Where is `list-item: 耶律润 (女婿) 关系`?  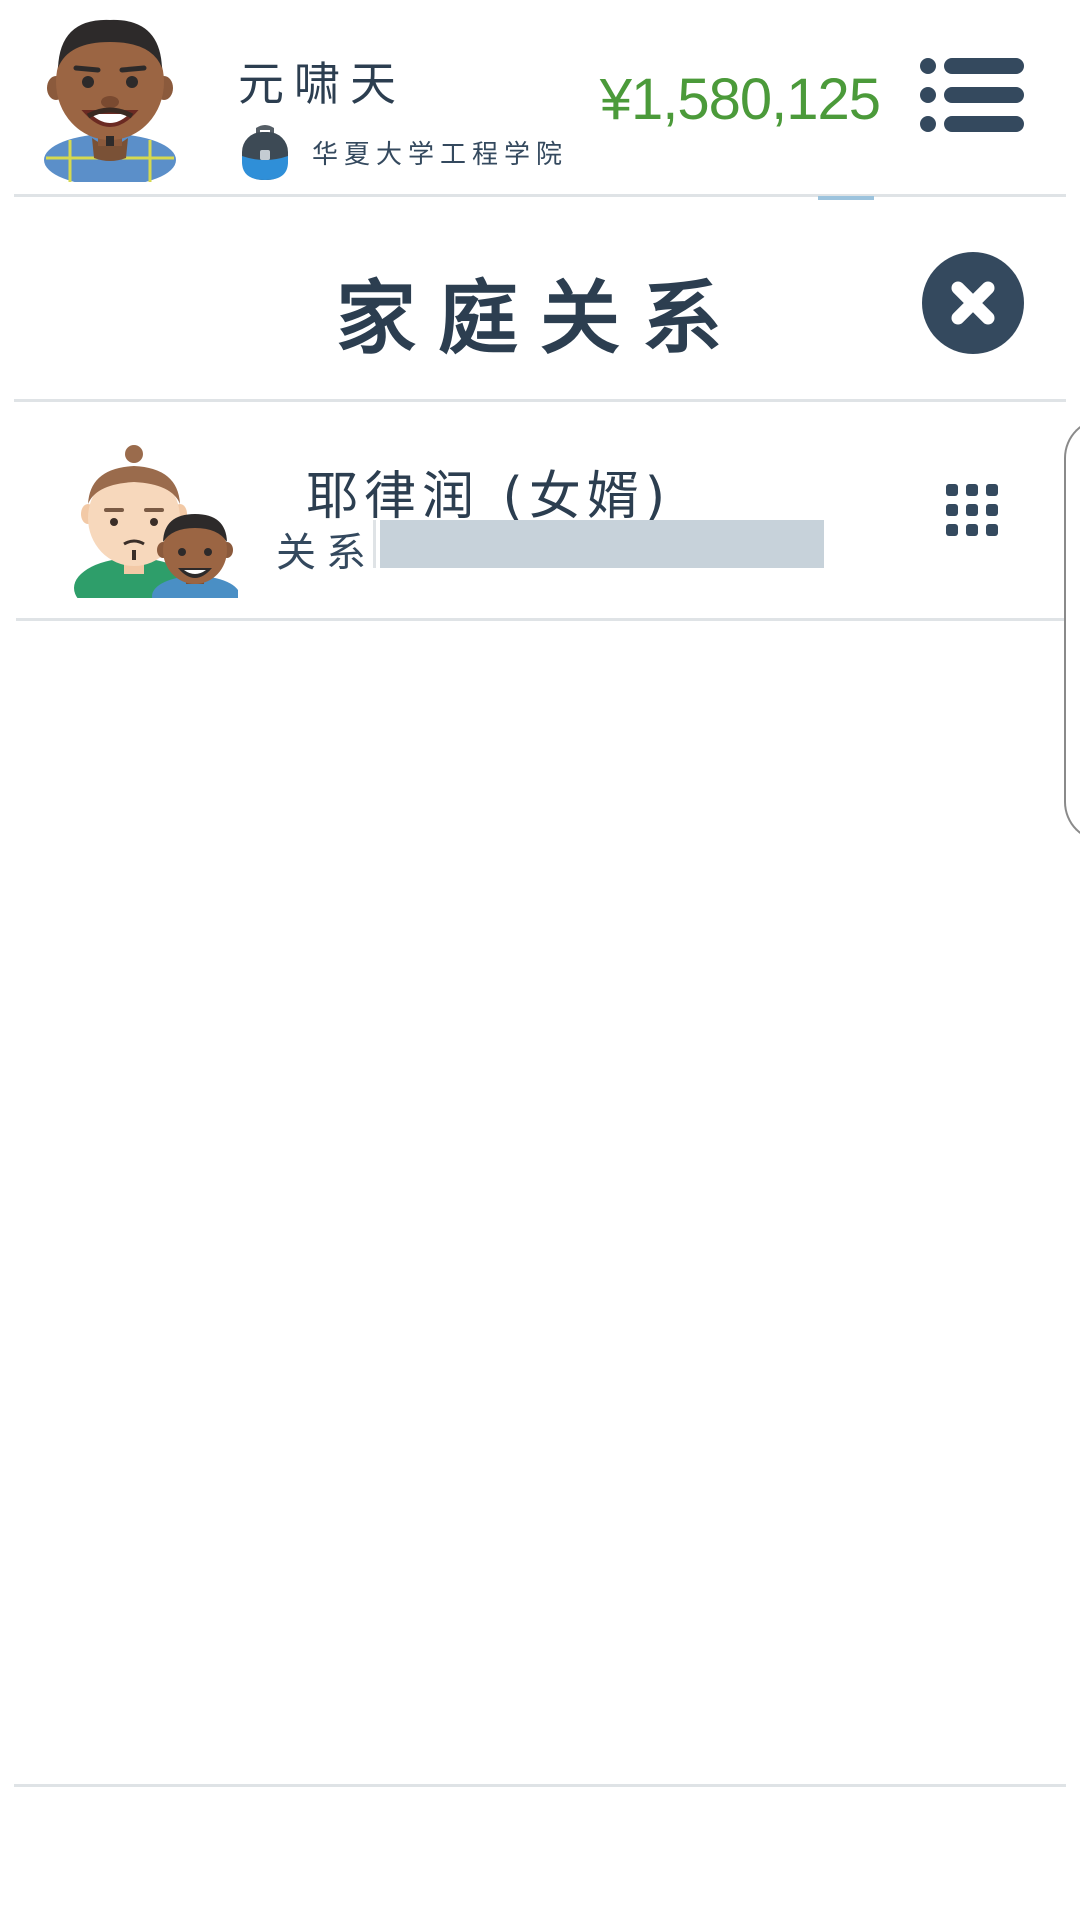 list-item: 耶律润 (女婿) 关系 is located at coordinates (540, 509).